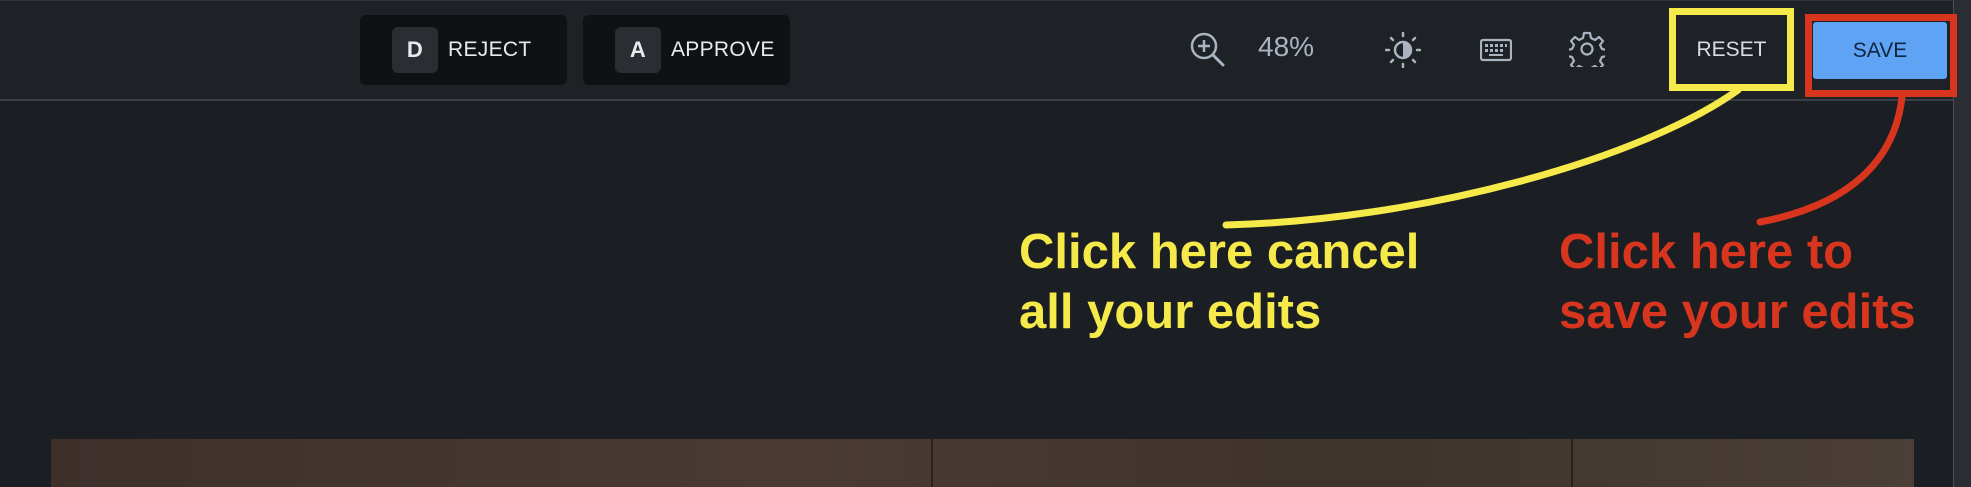 The width and height of the screenshot is (1971, 487). Describe the element at coordinates (1831, 159) in the screenshot. I see `save-annotation-arrow` at that location.